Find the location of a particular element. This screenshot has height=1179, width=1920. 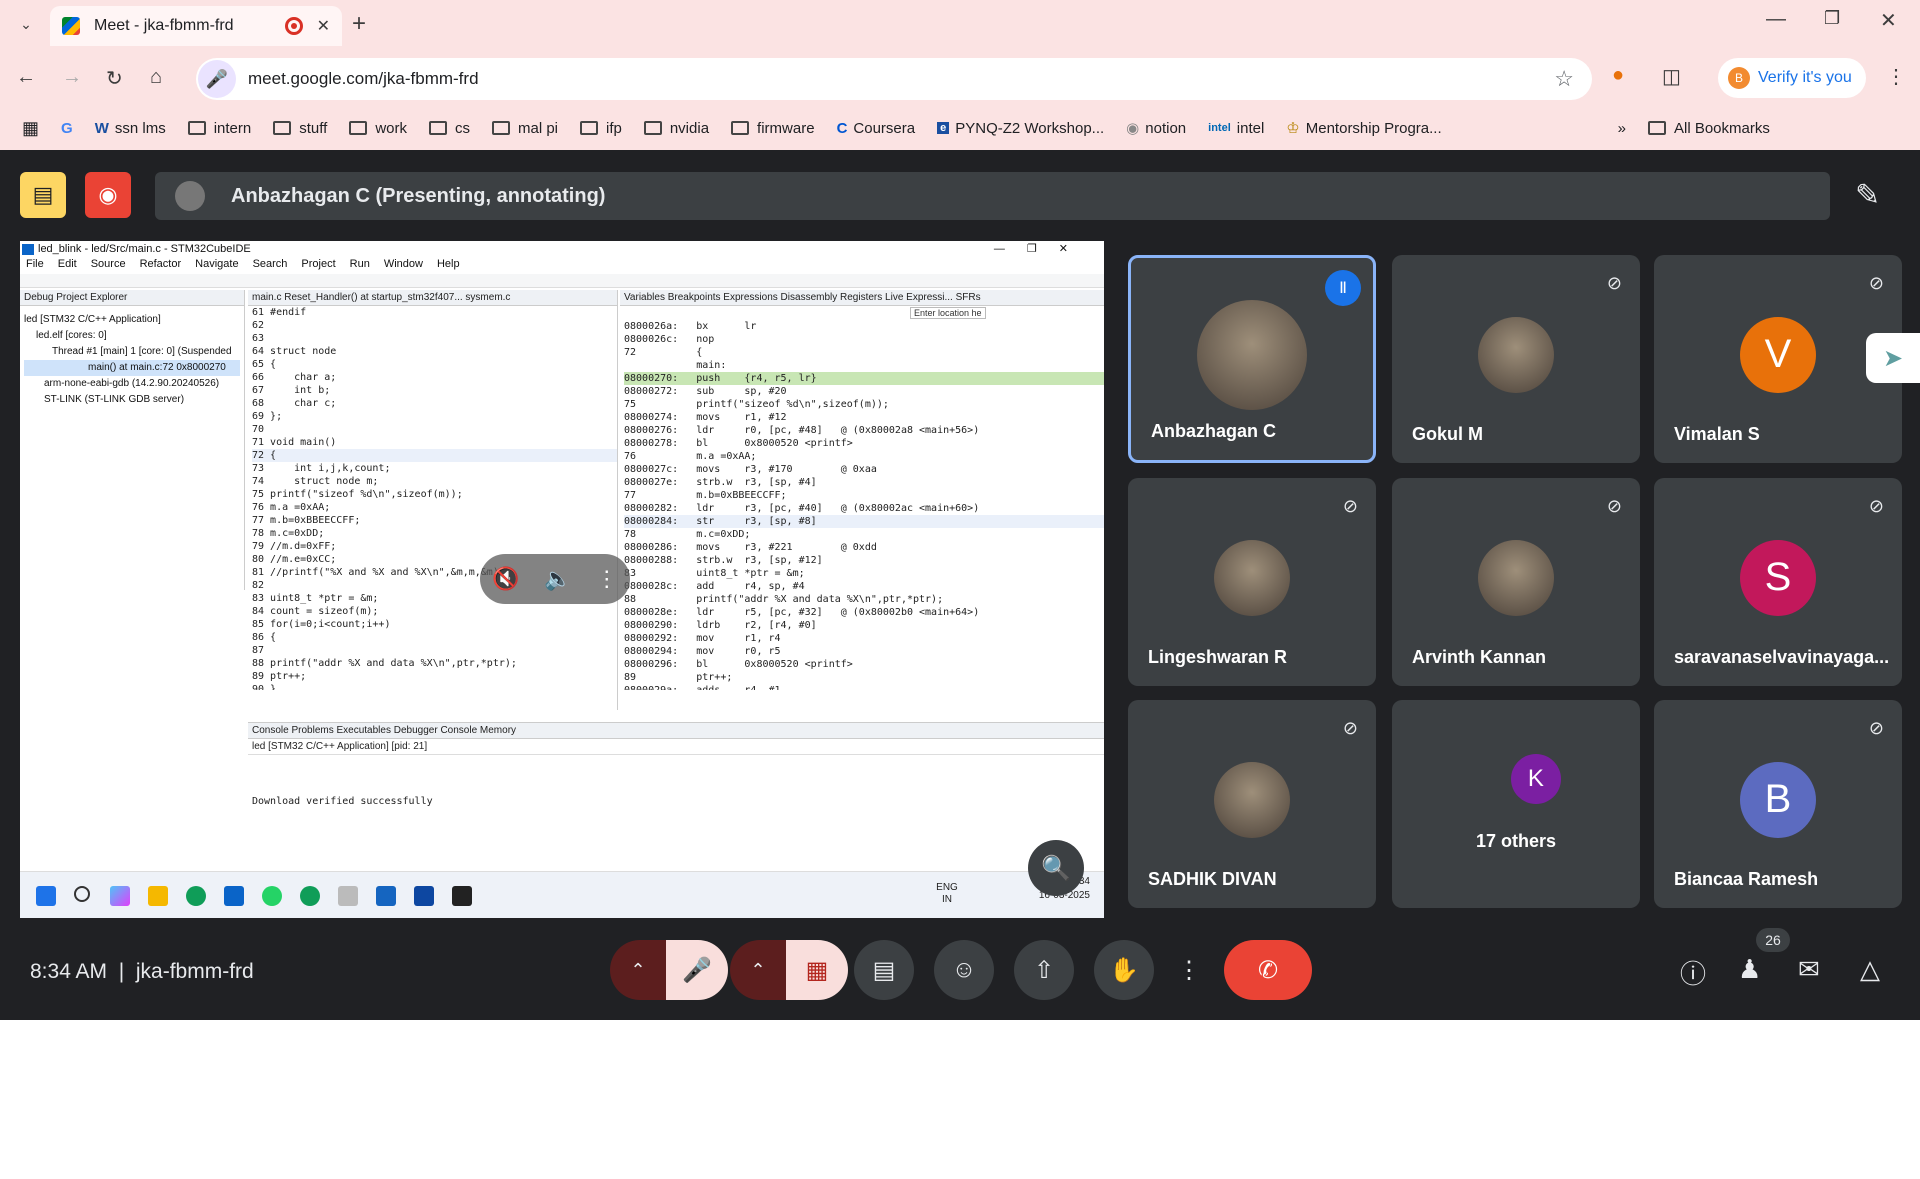

restore-icon: ❐ is located at coordinates (1832, 18).